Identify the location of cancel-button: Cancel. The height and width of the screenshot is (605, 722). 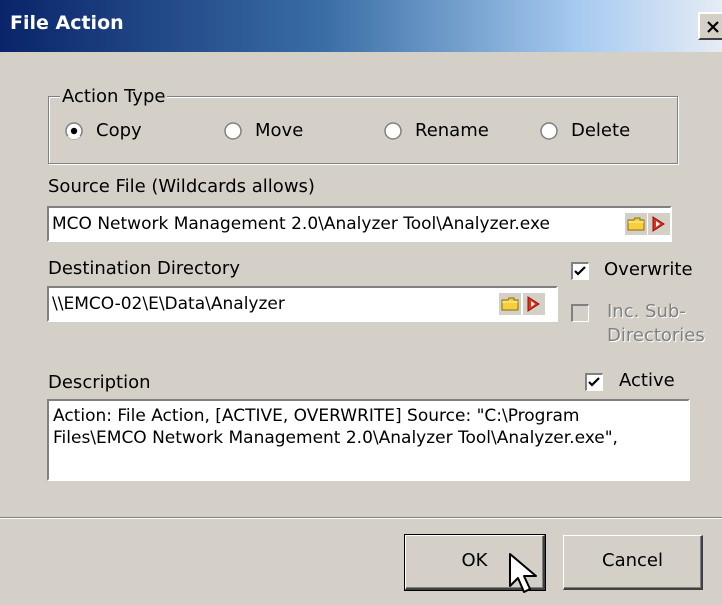
(633, 562).